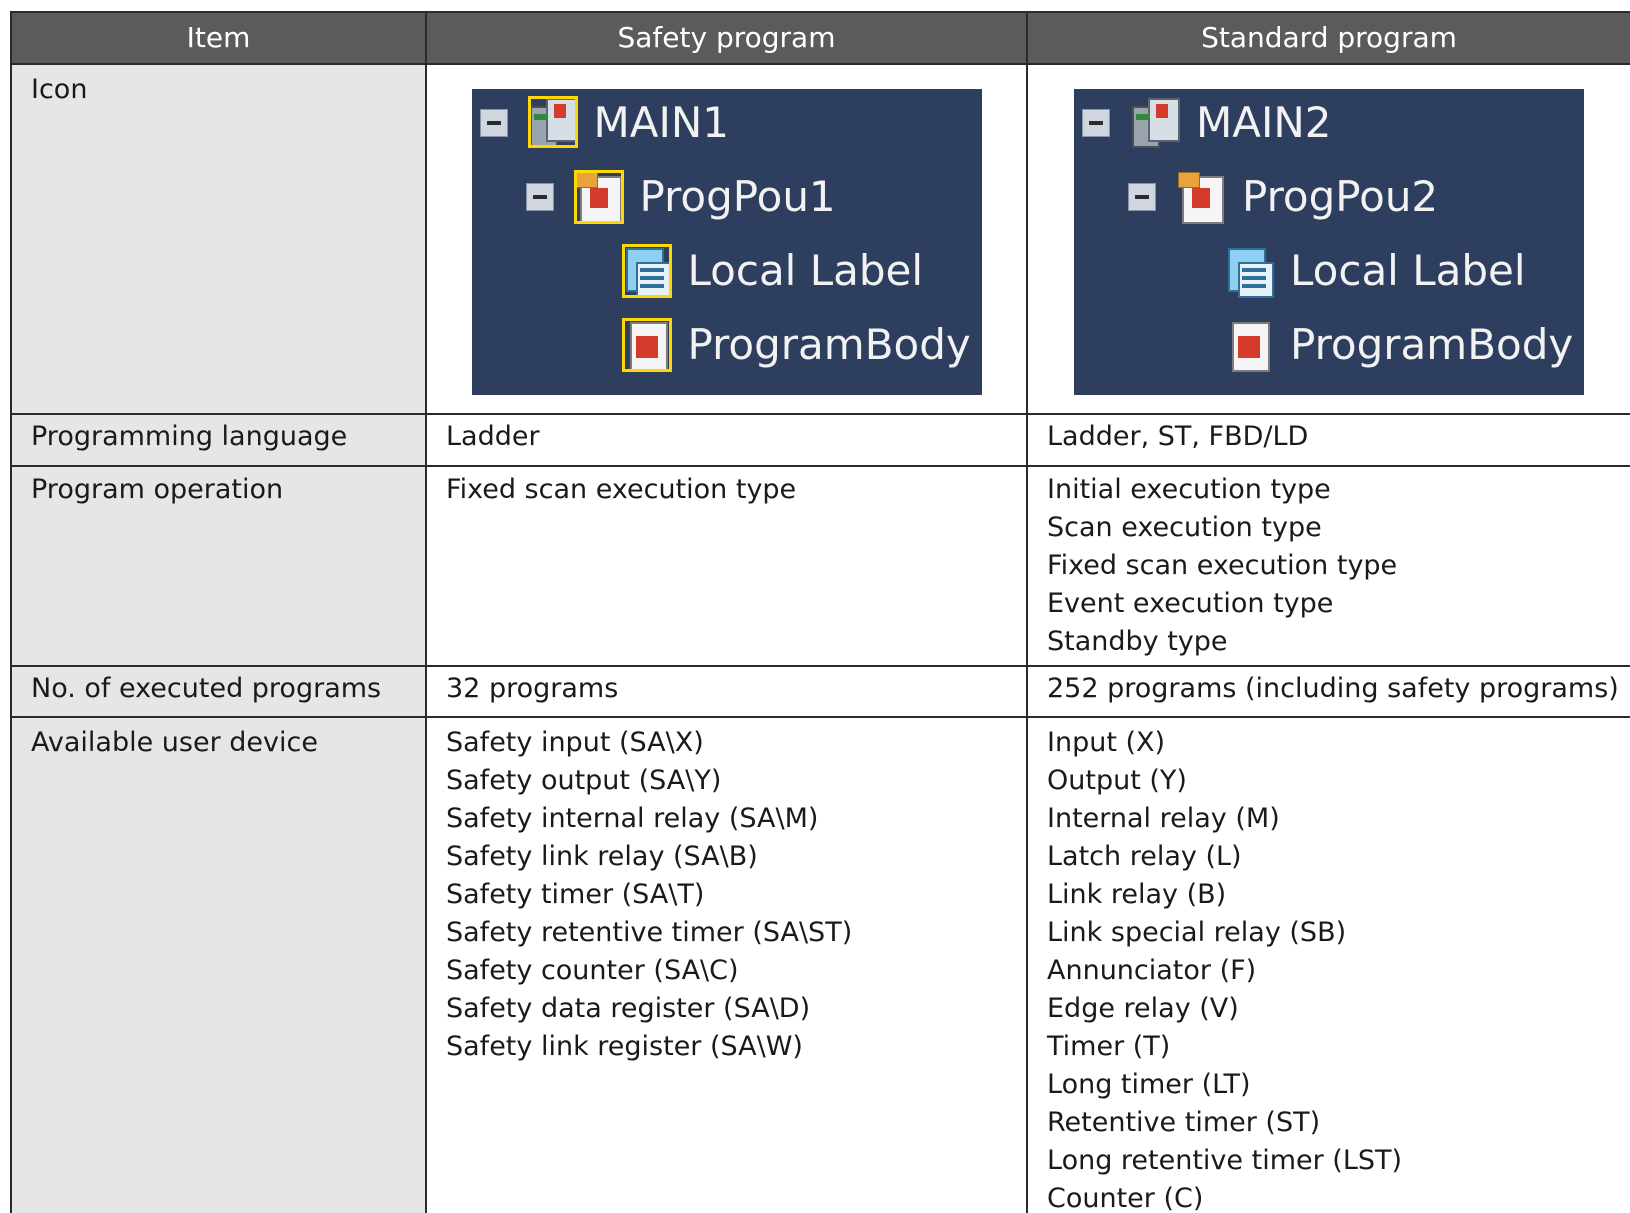 The height and width of the screenshot is (1213, 1630). I want to click on safety-cell: Ladder, so click(726, 440).